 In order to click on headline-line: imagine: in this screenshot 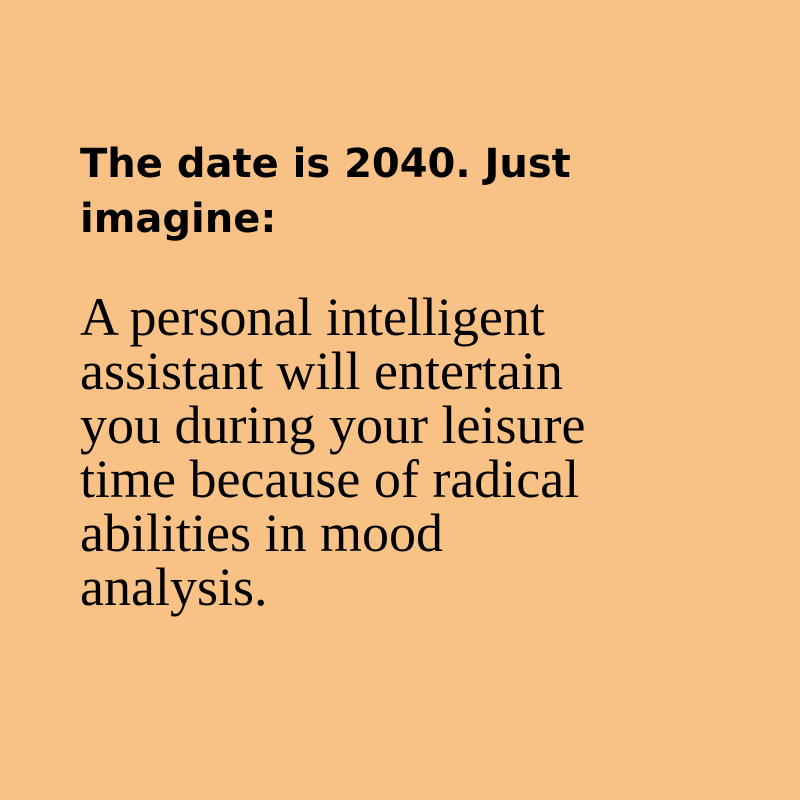, I will do `click(178, 219)`.